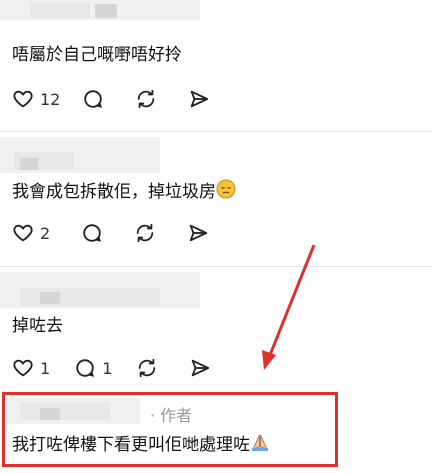 The width and height of the screenshot is (432, 473). Describe the element at coordinates (50, 99) in the screenshot. I see `like-count: 12` at that location.